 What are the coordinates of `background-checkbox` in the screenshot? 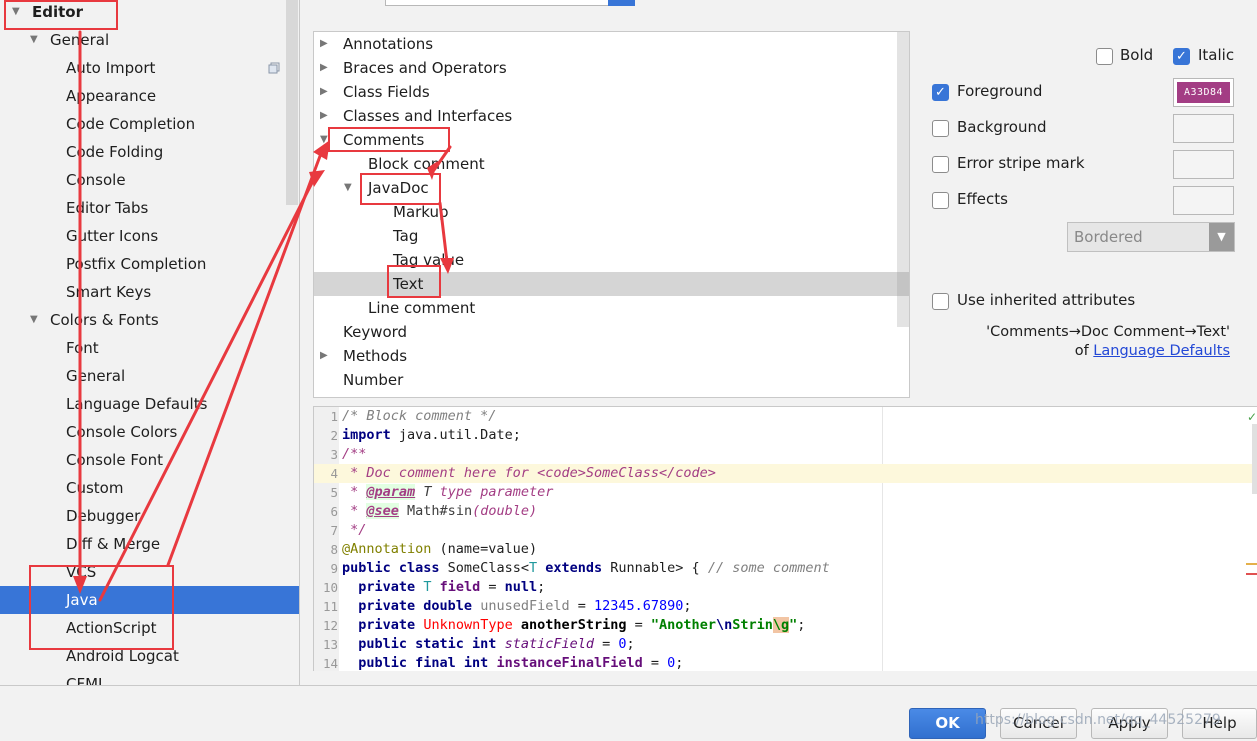 It's located at (940, 128).